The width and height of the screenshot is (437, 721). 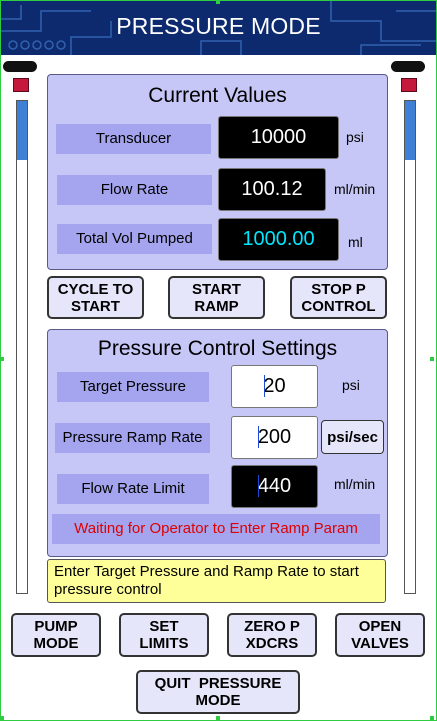 What do you see at coordinates (351, 385) in the screenshot?
I see `target-pressure-unit: psi` at bounding box center [351, 385].